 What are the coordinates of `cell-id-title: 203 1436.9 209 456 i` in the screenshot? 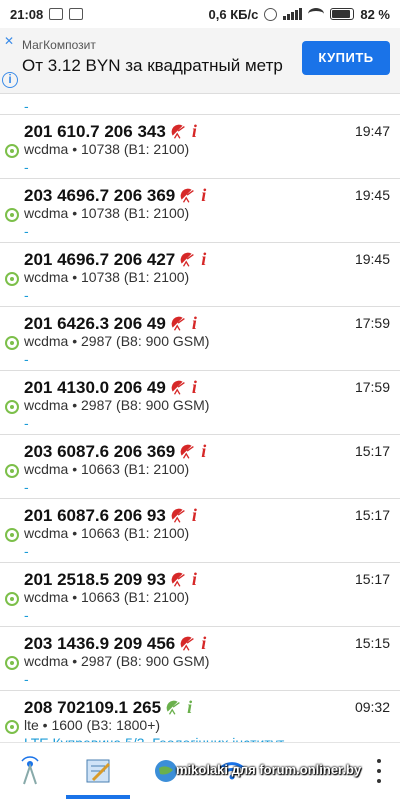 It's located at (115, 643).